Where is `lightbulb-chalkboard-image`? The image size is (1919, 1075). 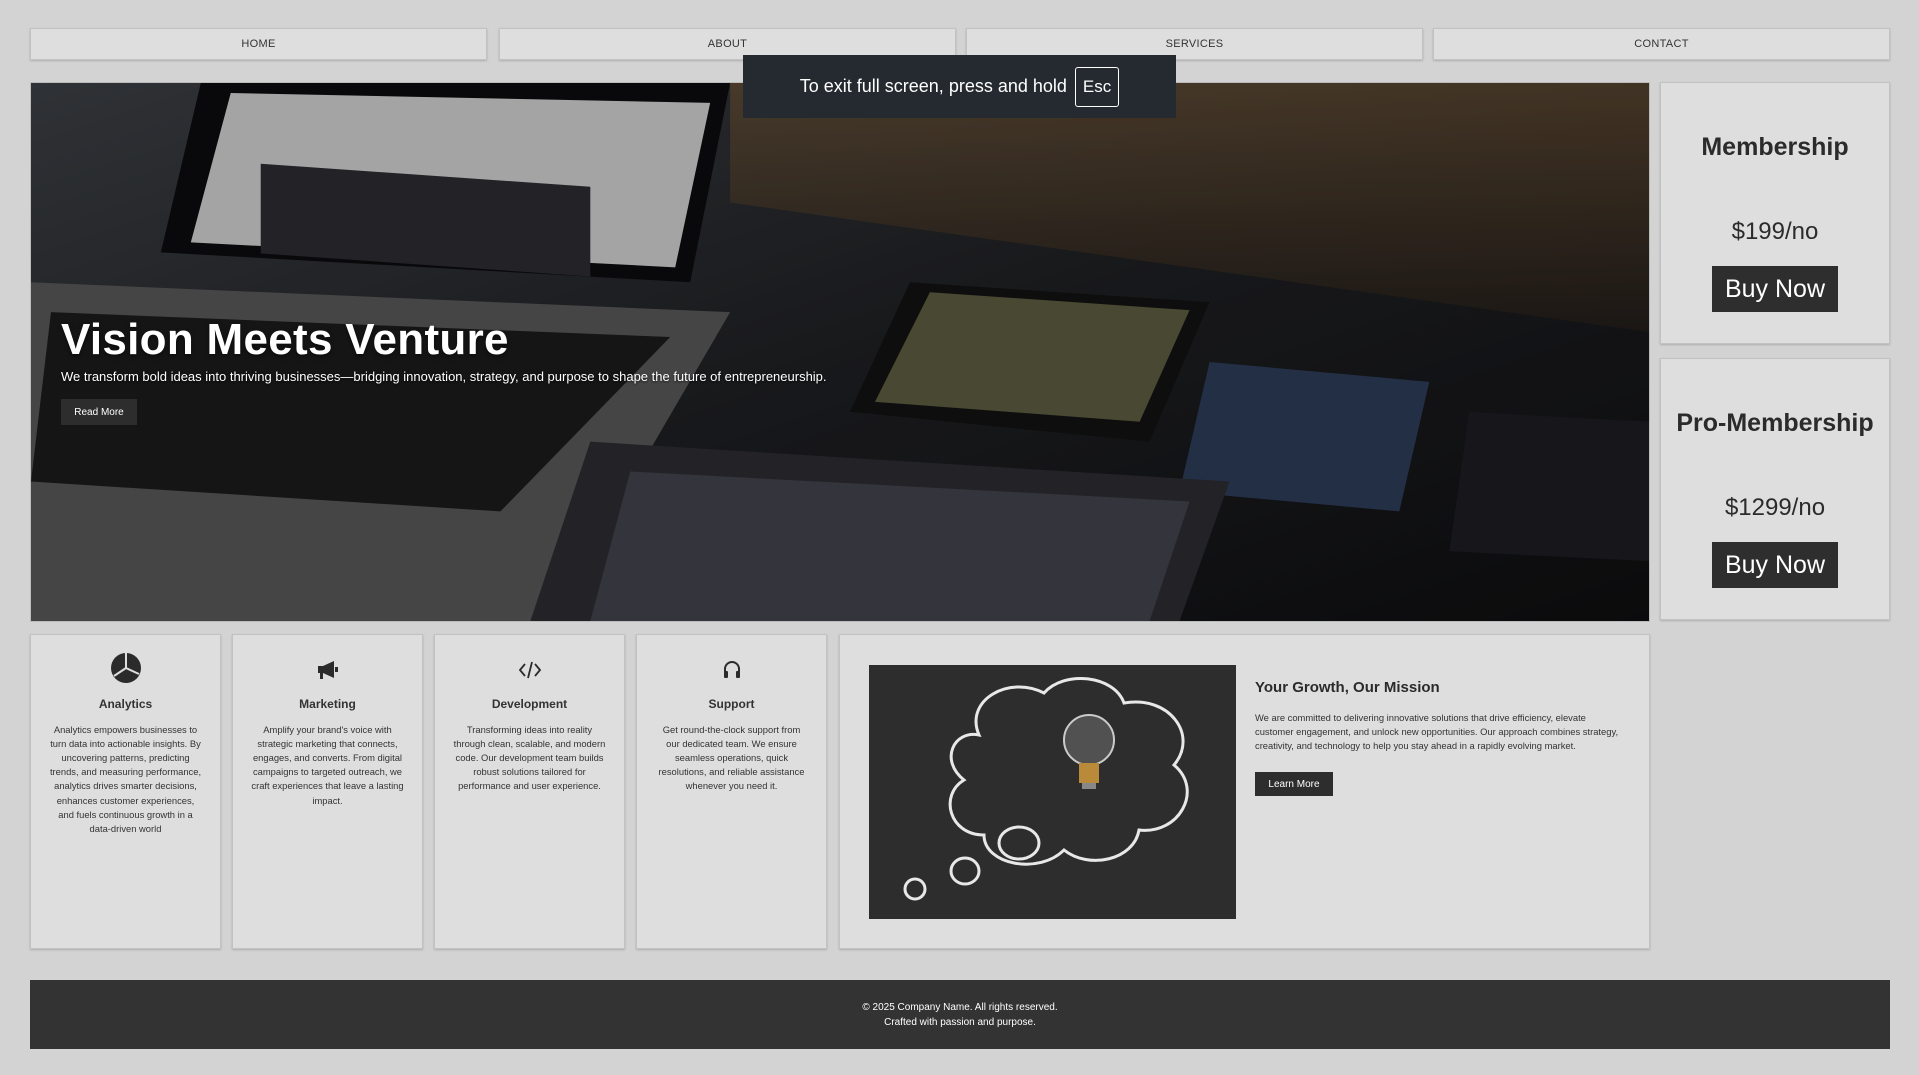
lightbulb-chalkboard-image is located at coordinates (1052, 792).